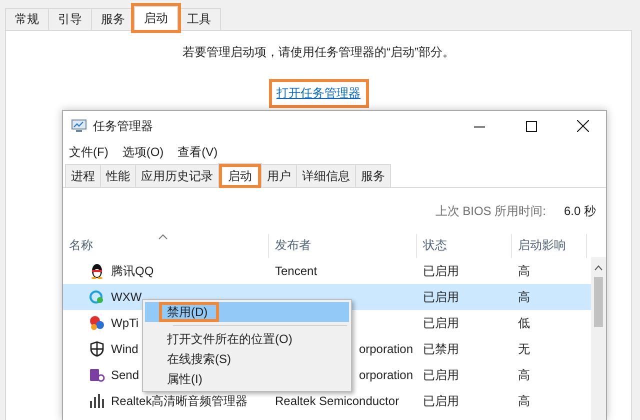 This screenshot has width=640, height=420. What do you see at coordinates (524, 323) in the screenshot?
I see `table-cell: 低` at bounding box center [524, 323].